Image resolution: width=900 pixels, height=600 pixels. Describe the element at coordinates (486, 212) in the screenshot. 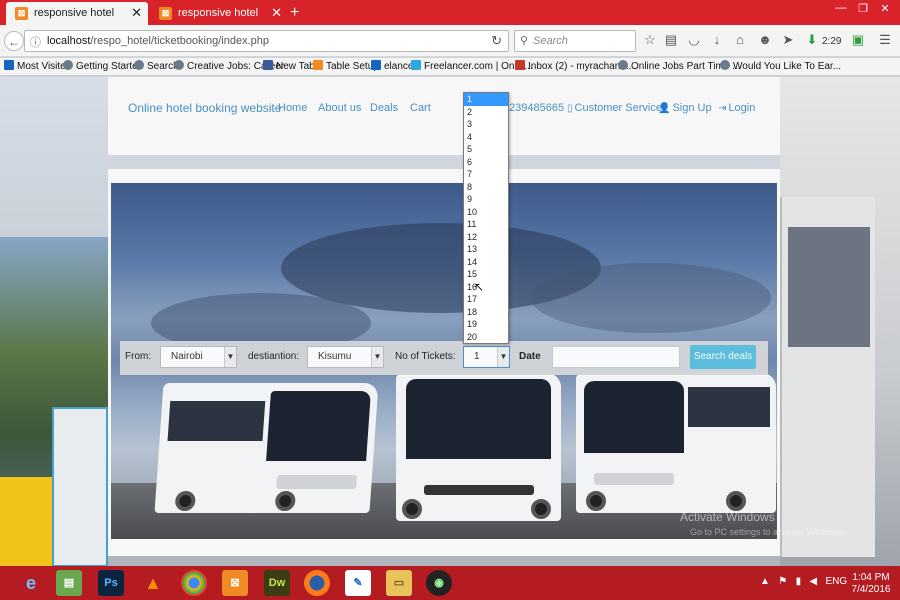

I see `ticket-option: 10` at that location.